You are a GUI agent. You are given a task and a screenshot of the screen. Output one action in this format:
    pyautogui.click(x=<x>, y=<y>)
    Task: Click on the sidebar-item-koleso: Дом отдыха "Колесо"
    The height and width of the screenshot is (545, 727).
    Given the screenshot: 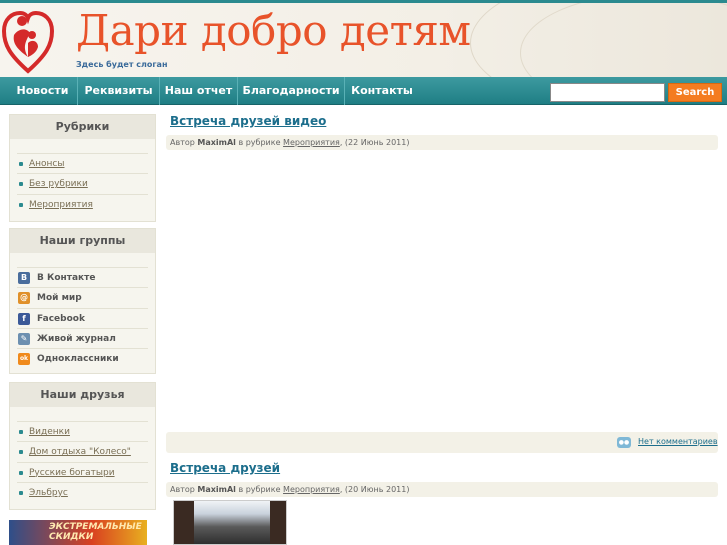 What is the action you would take?
    pyautogui.click(x=82, y=451)
    